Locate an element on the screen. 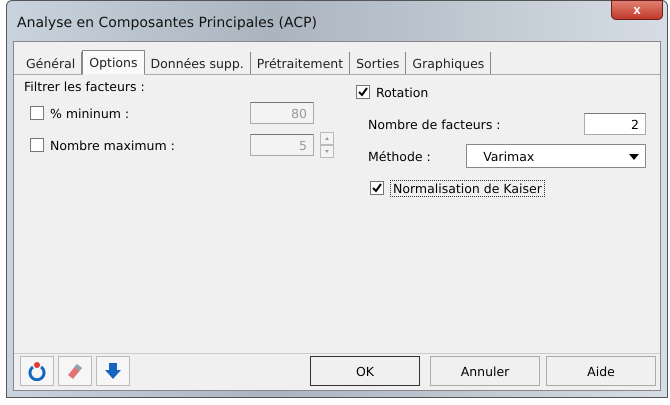  option-label: Rotation is located at coordinates (402, 92).